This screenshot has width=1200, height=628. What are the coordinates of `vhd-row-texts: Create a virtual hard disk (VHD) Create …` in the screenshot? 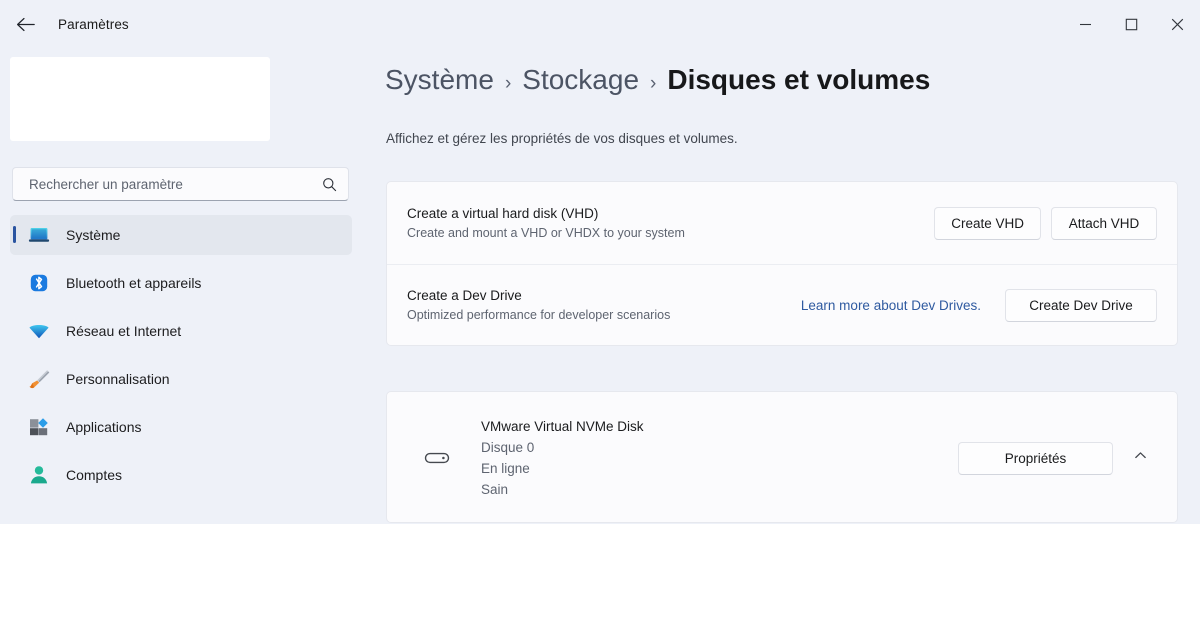 It's located at (546, 223).